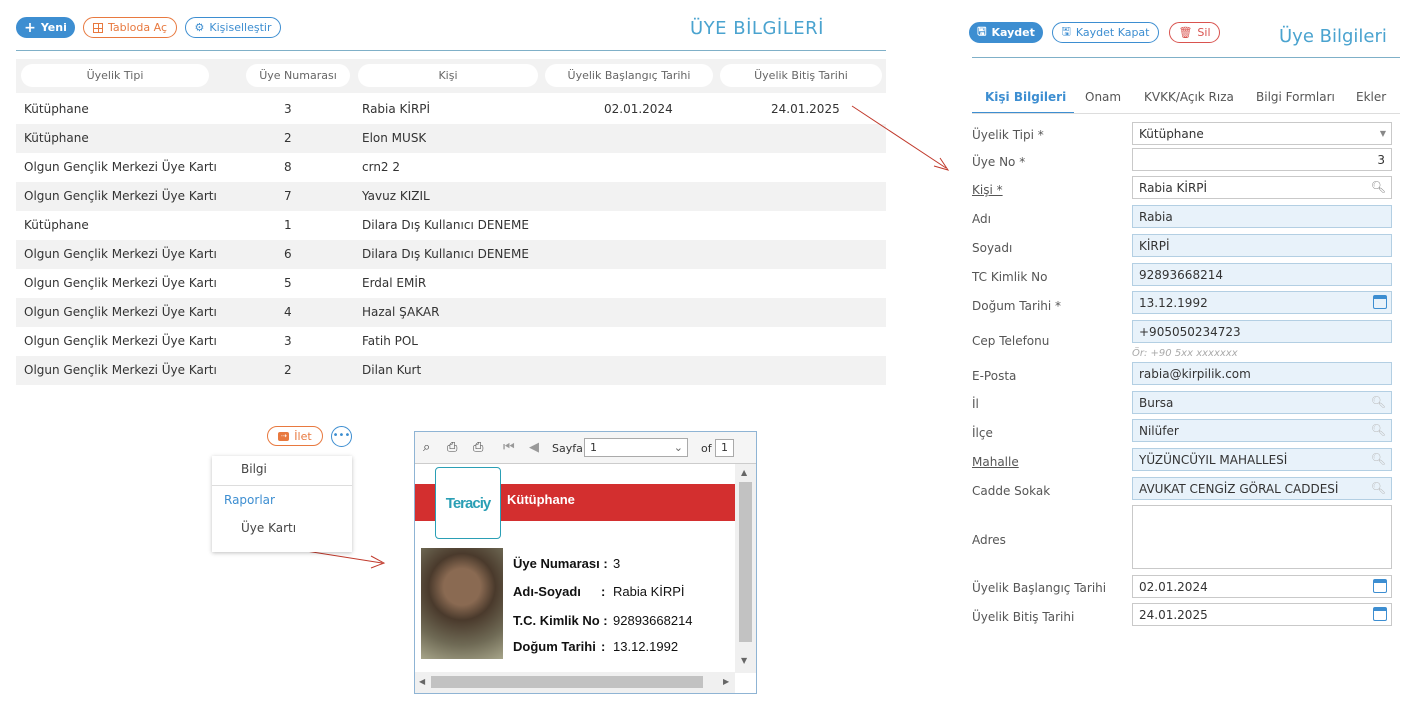  What do you see at coordinates (1006, 32) in the screenshot?
I see `save-button: 🖫 Kaydet` at bounding box center [1006, 32].